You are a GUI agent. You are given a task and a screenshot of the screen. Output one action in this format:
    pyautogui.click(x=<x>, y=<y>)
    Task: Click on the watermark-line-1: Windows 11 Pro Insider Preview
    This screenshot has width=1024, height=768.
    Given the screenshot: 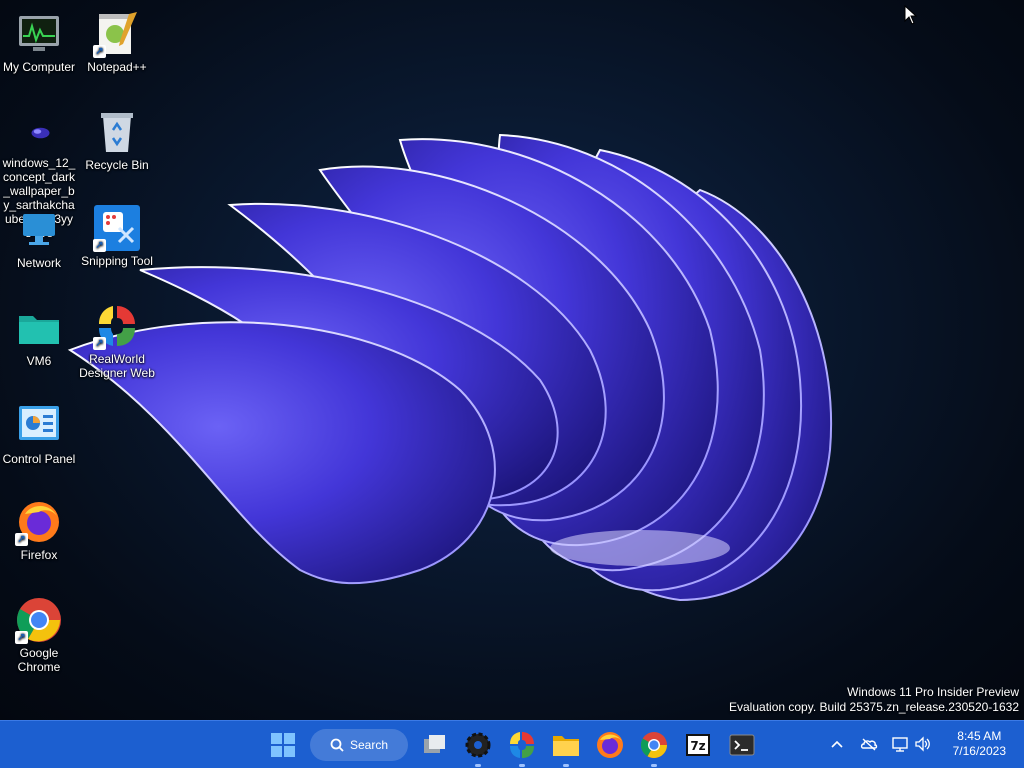 What is the action you would take?
    pyautogui.click(x=933, y=692)
    